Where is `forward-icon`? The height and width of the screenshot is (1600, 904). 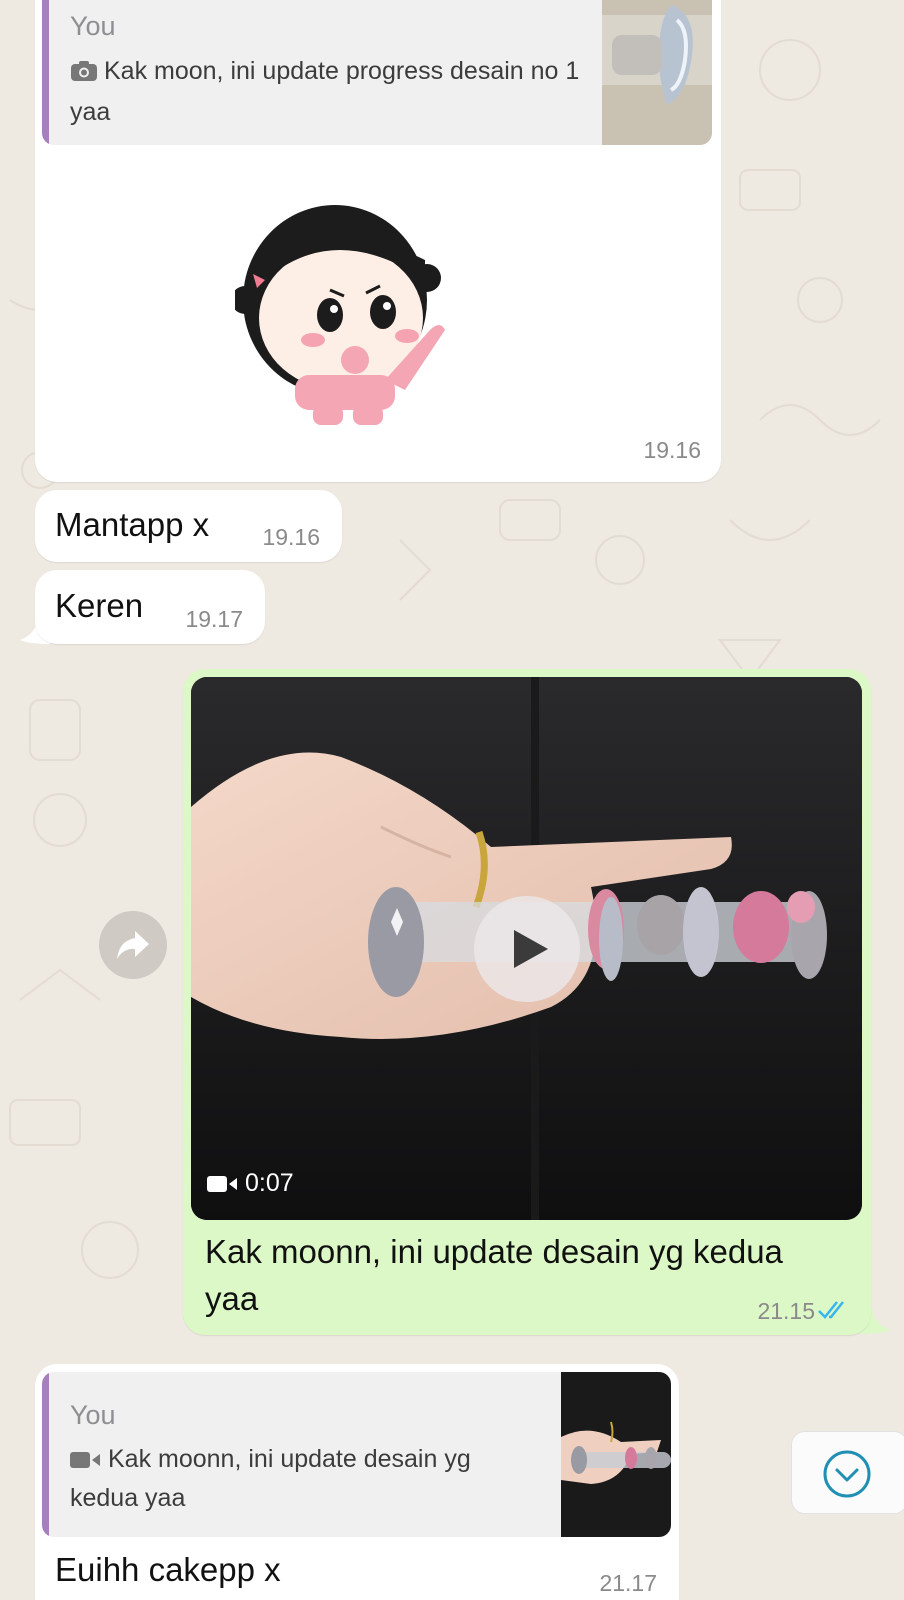 forward-icon is located at coordinates (133, 945).